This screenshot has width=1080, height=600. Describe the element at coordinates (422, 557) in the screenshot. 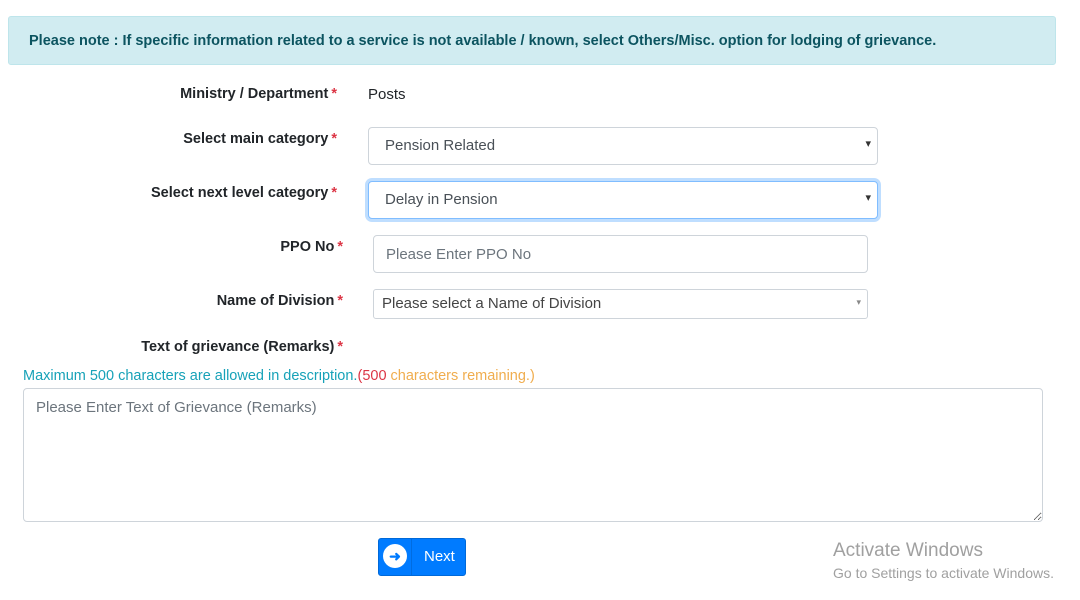

I see `next-button: ➜ Next` at that location.